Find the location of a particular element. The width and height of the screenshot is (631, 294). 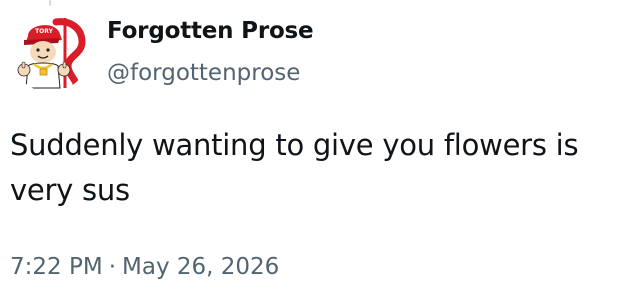

author-handle: @forgottenprose is located at coordinates (203, 73).